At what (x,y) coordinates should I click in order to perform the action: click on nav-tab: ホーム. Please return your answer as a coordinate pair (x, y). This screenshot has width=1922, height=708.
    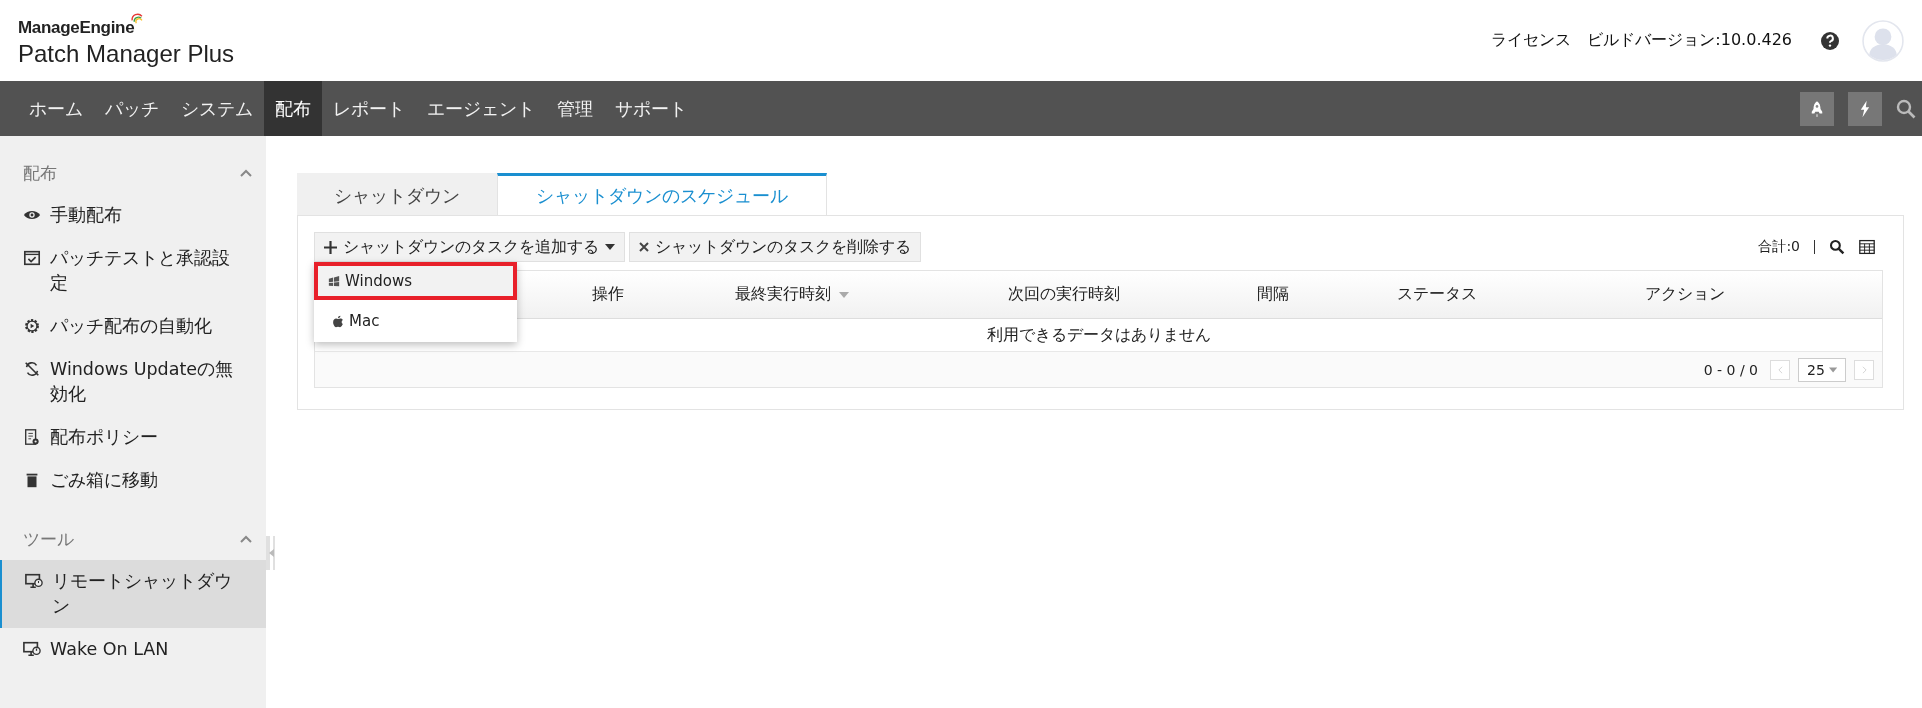
    Looking at the image, I should click on (56, 108).